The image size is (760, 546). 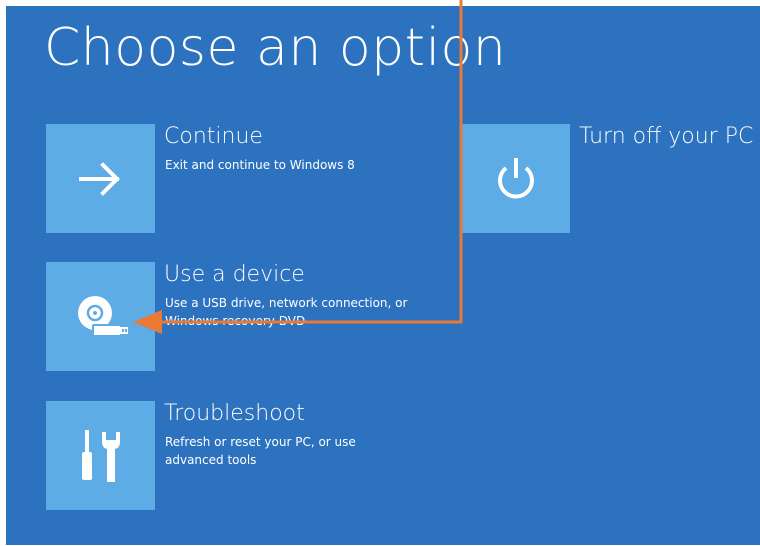 I want to click on turn-off-option: Turn off your PC, so click(x=608, y=178).